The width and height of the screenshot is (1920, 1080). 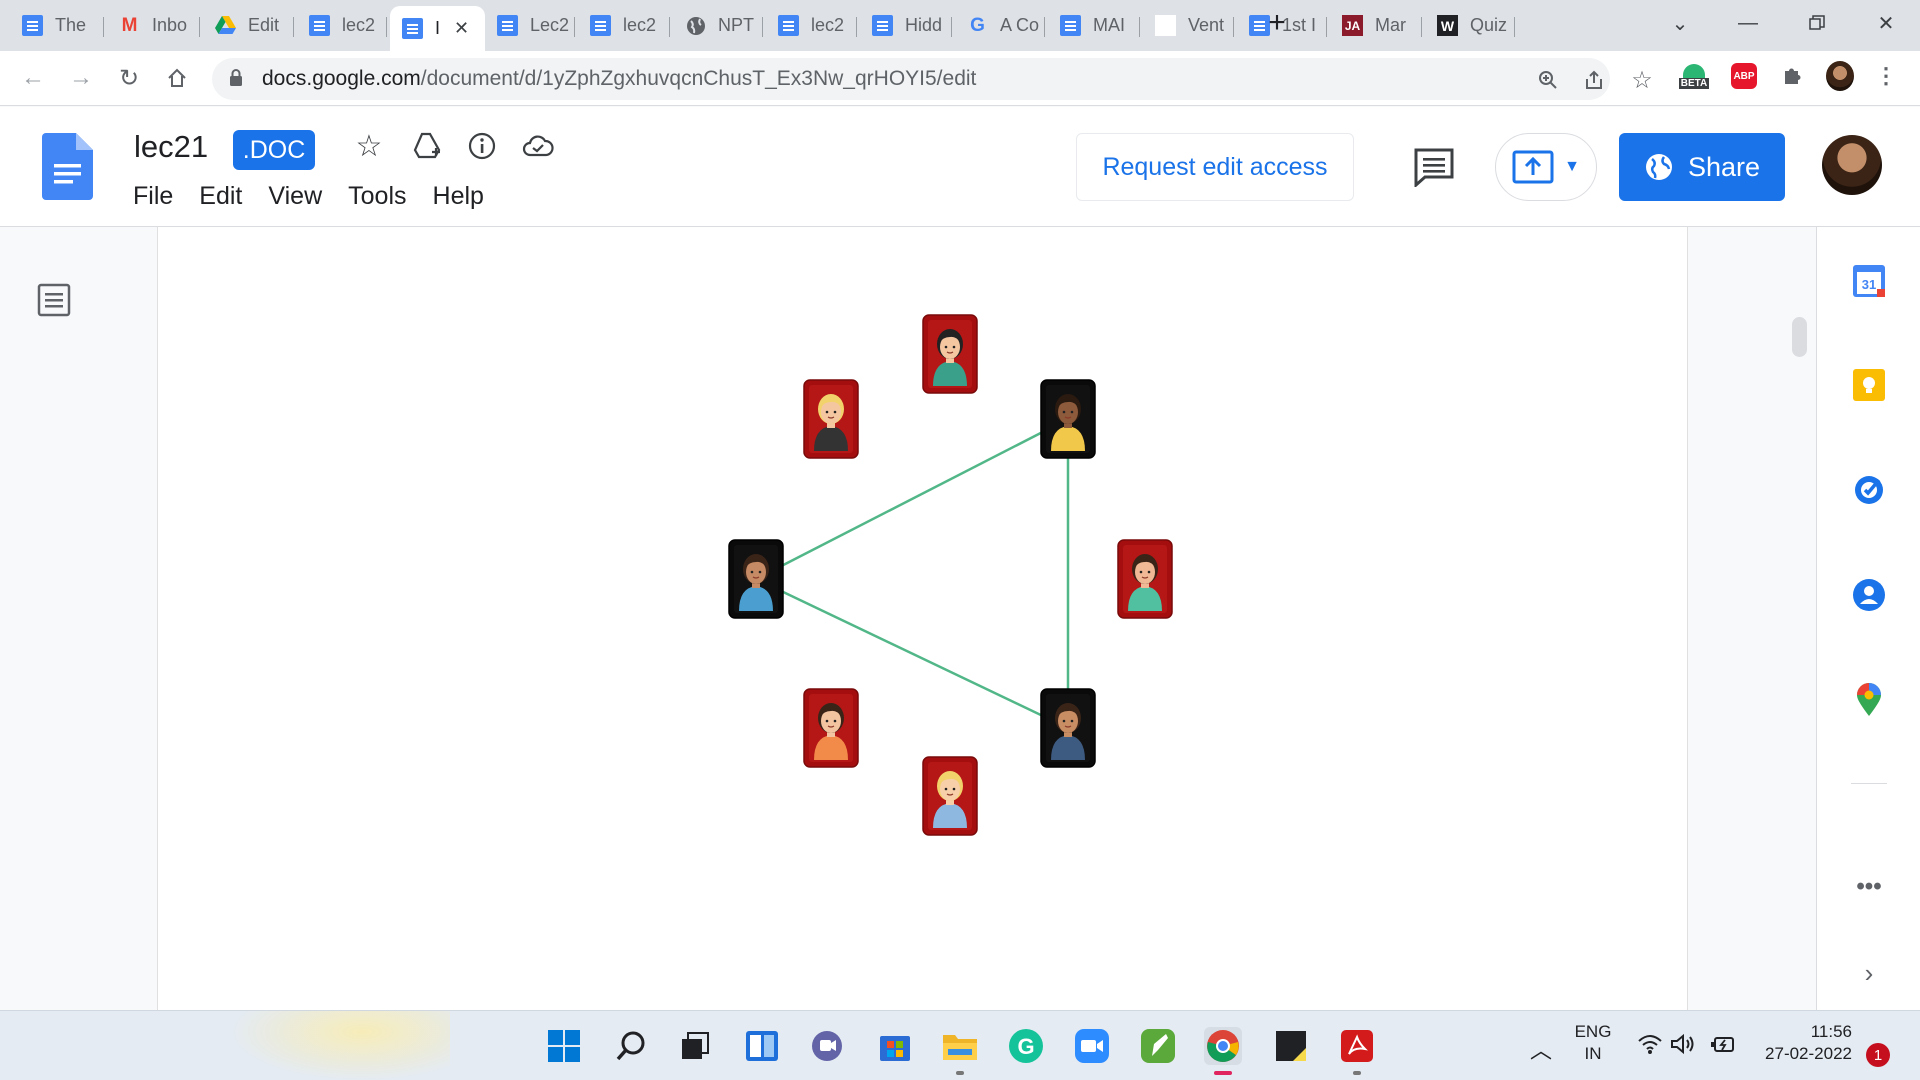 I want to click on adblock-icon: ABP, so click(x=1744, y=76).